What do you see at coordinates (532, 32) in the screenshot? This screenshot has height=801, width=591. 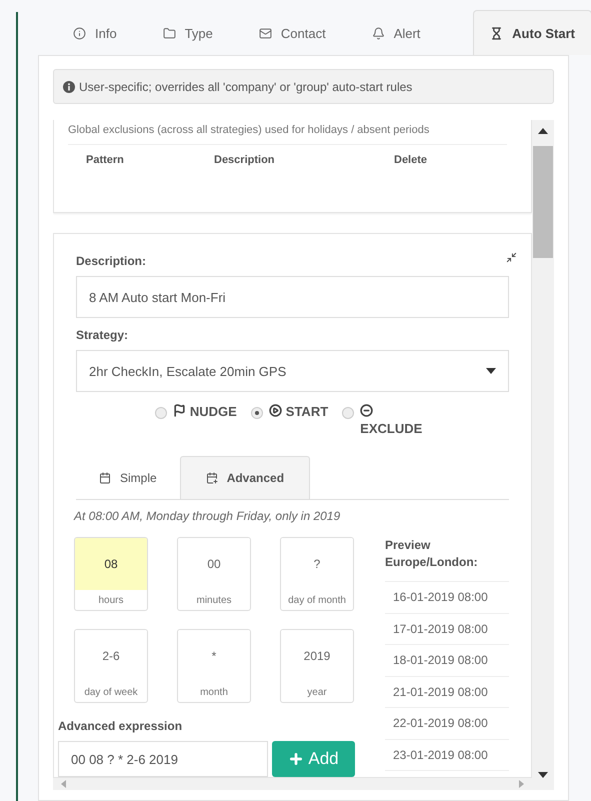 I see `tab: Auto Start` at bounding box center [532, 32].